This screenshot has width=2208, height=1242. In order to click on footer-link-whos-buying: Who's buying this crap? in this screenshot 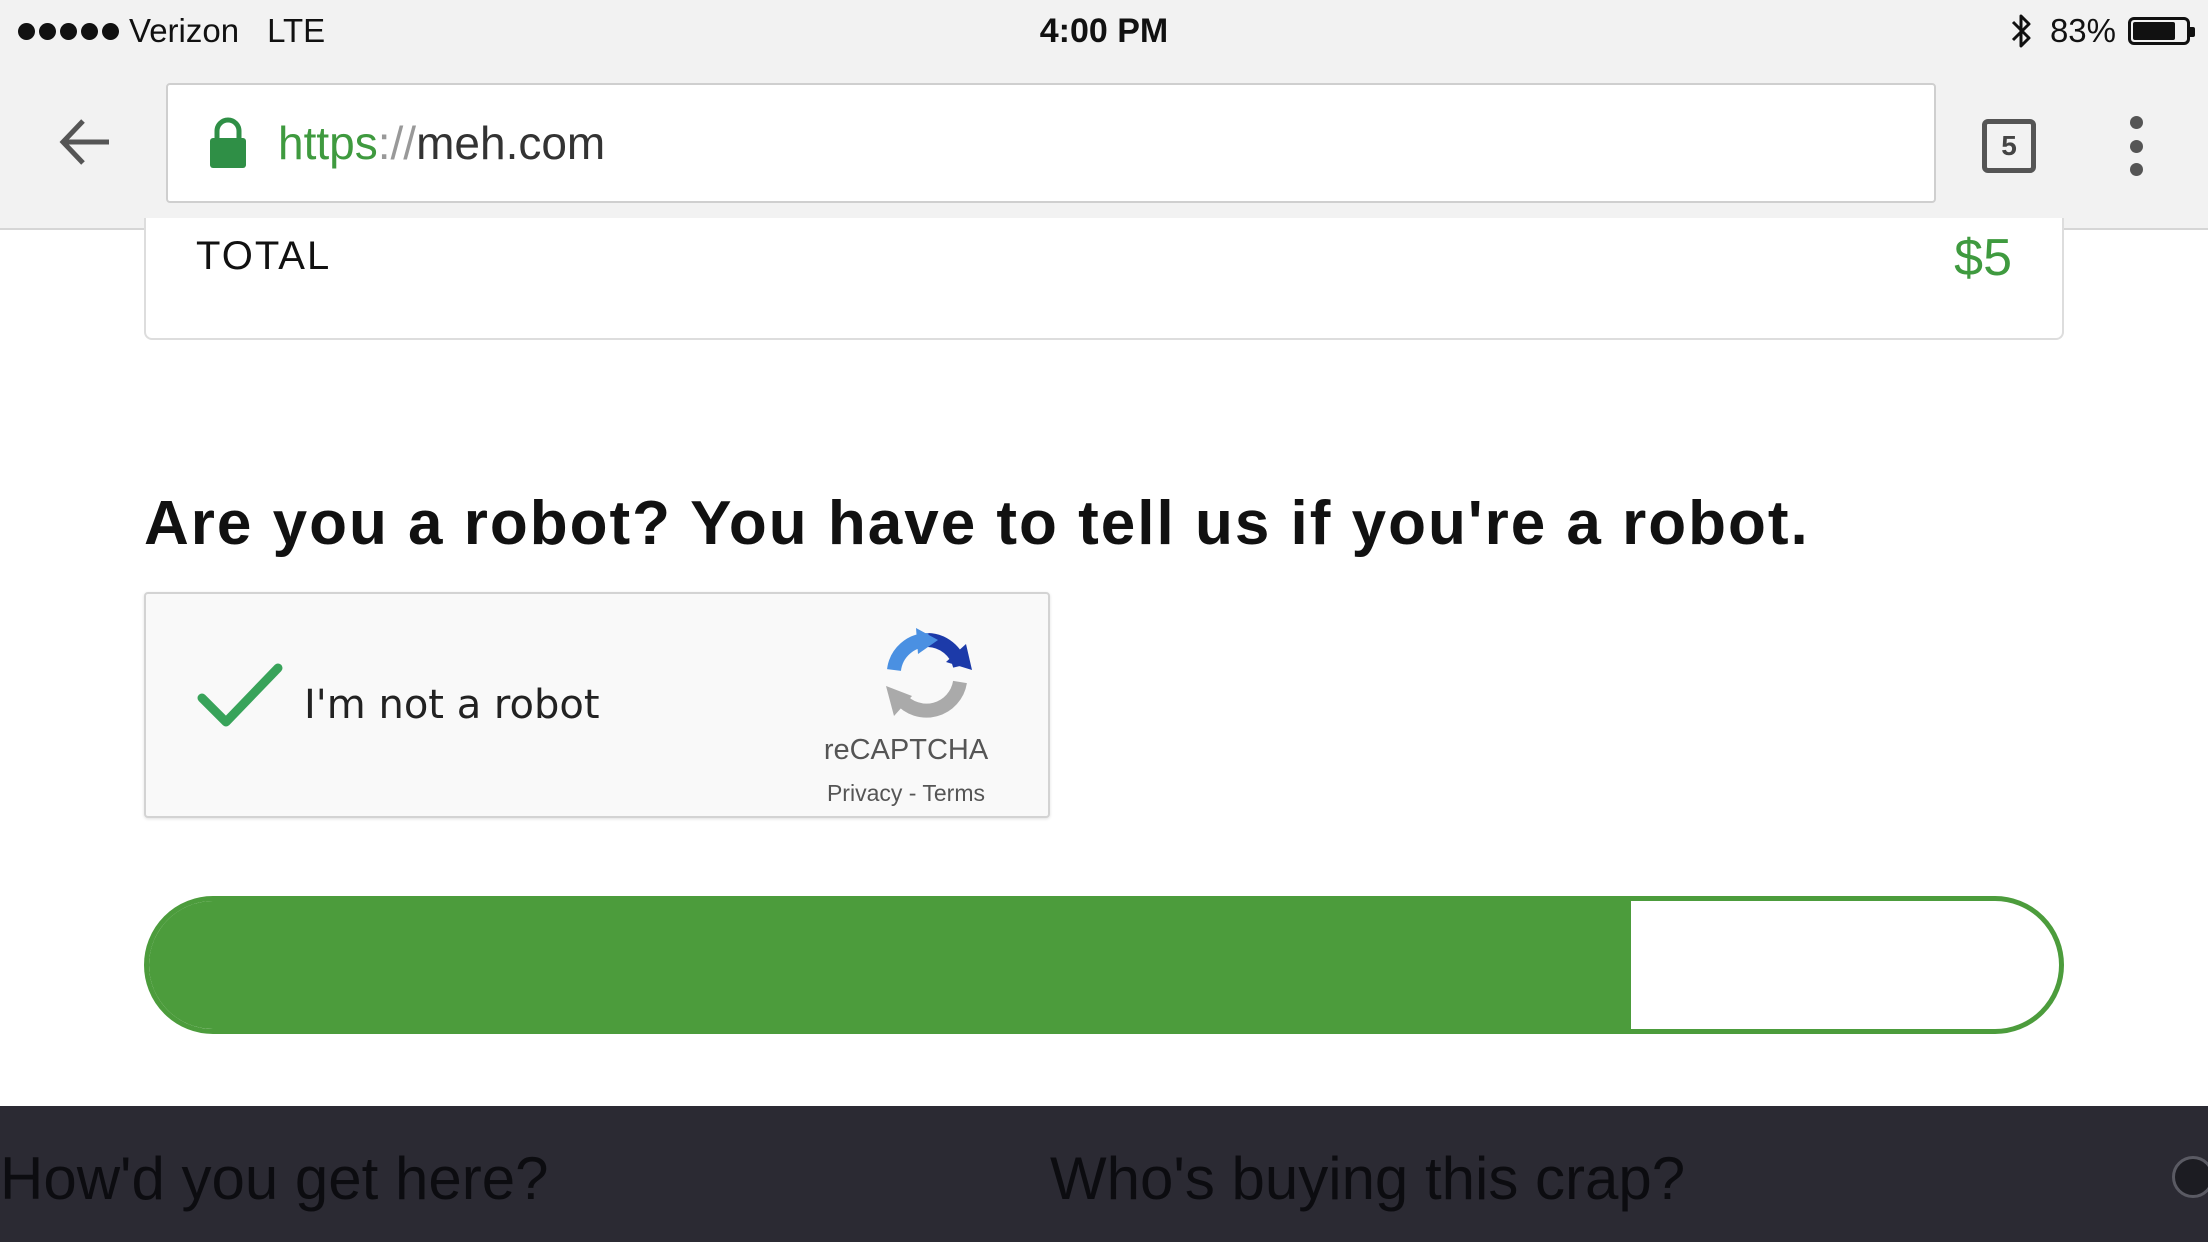, I will do `click(1367, 1178)`.